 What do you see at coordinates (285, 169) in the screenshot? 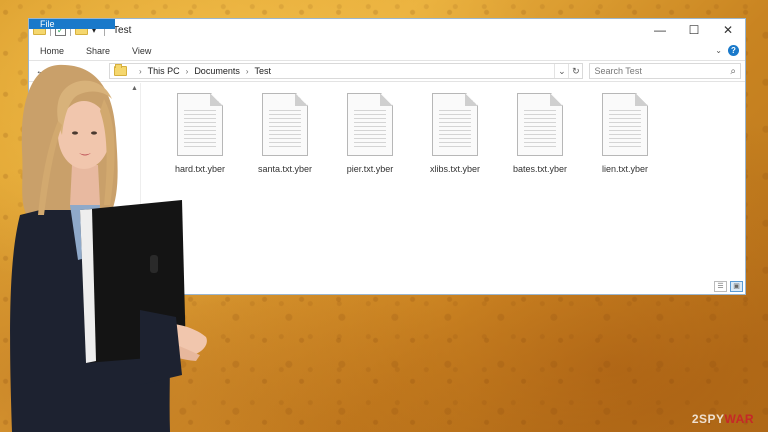
I see `file-name: santa.txt.yber` at bounding box center [285, 169].